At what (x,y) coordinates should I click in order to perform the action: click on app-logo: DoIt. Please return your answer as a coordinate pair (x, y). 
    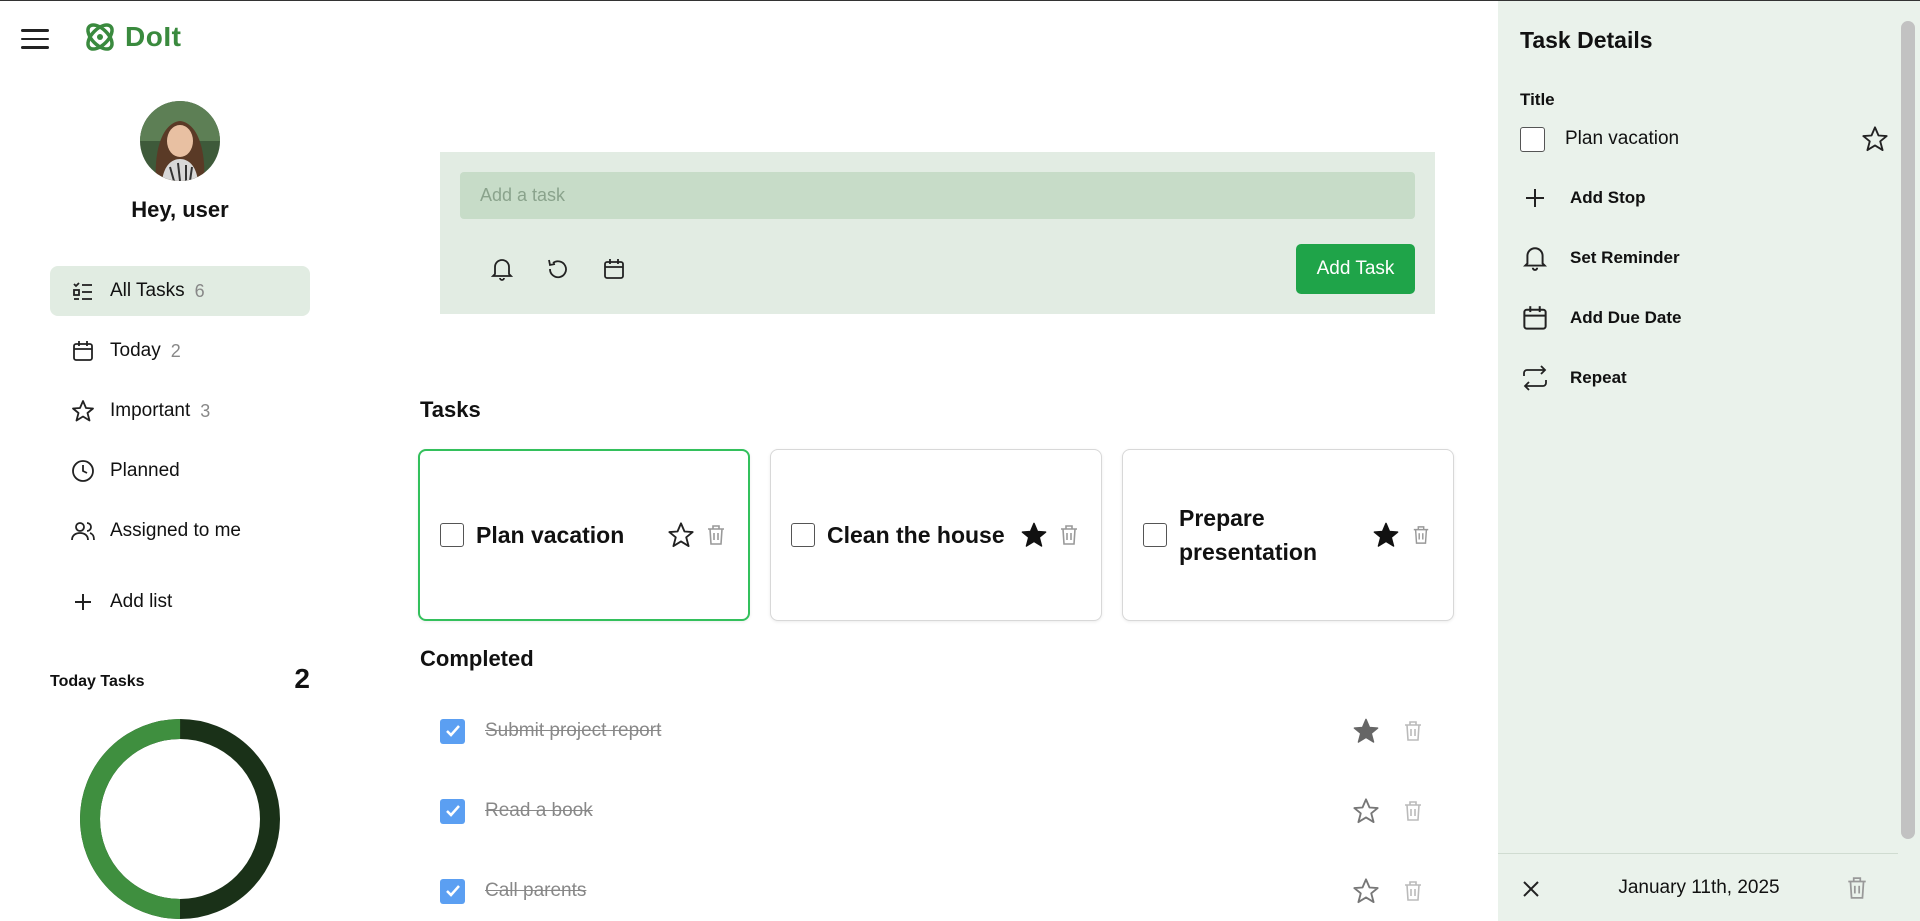
    Looking at the image, I should click on (131, 37).